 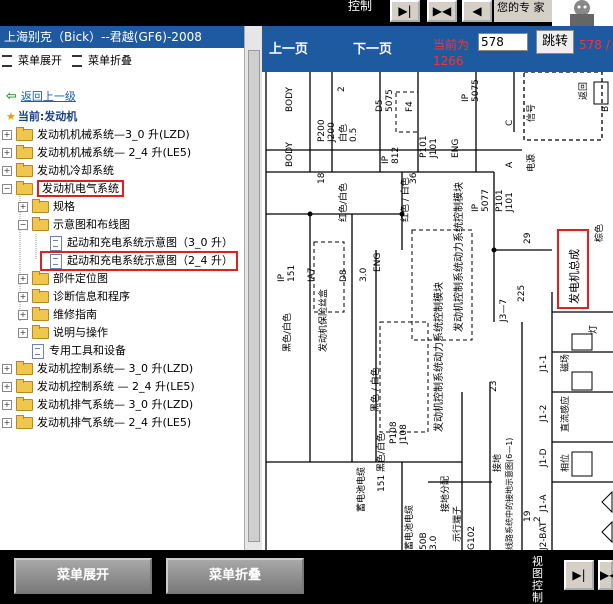 What do you see at coordinates (544, 458) in the screenshot?
I see `diagram-label: J1-D` at bounding box center [544, 458].